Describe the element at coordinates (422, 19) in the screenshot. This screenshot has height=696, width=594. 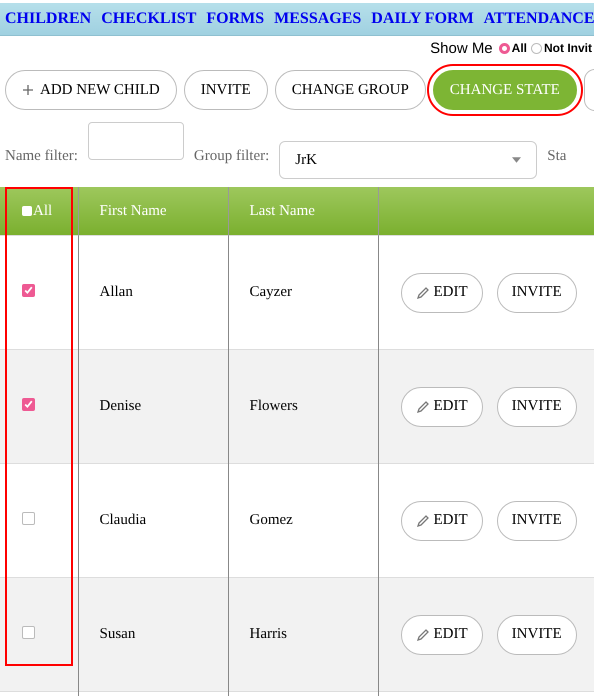
I see `nav-link: DAILY FORM` at that location.